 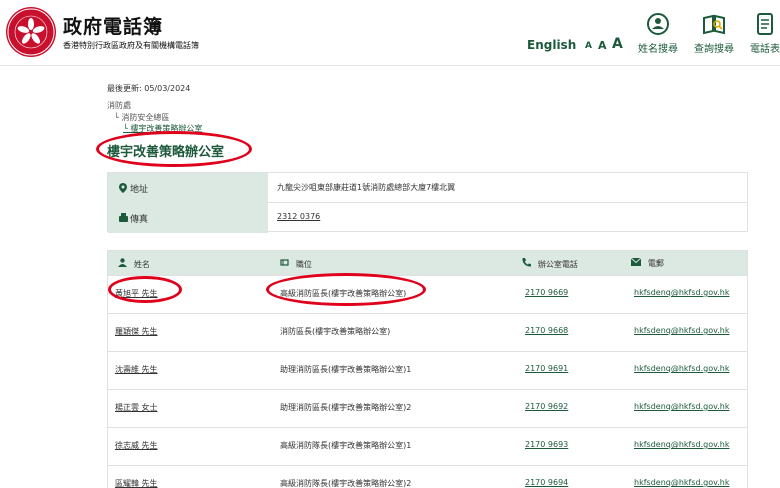 I want to click on breadcrumb-division: └ 消防安全總區, so click(x=141, y=117).